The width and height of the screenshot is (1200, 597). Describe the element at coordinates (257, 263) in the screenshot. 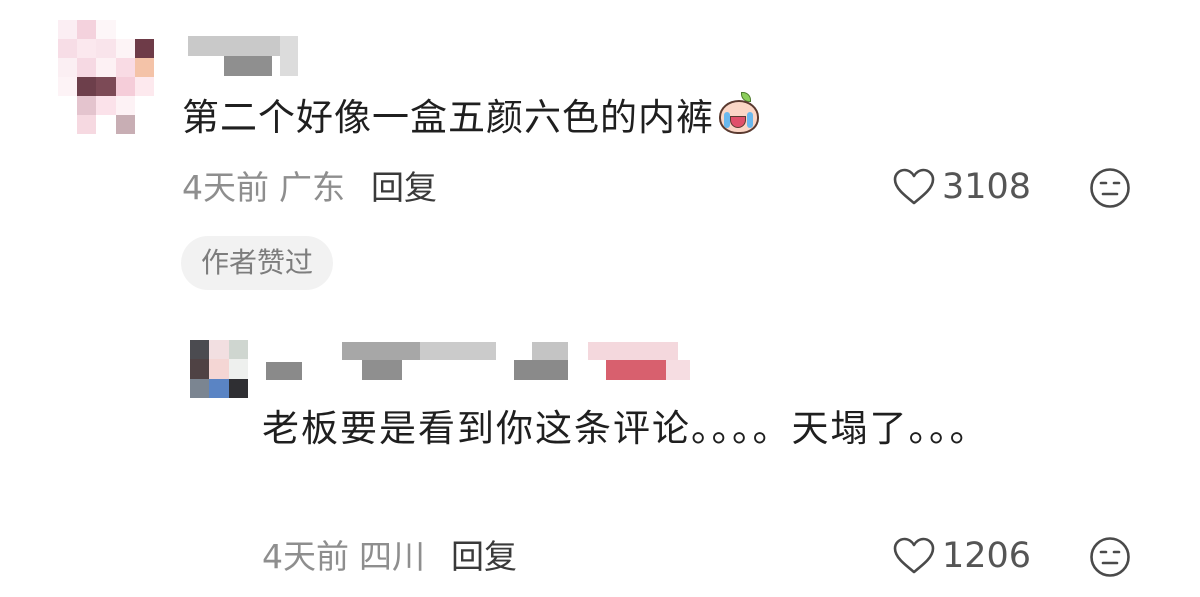

I see `author-liked-badge: 作者赞过` at that location.